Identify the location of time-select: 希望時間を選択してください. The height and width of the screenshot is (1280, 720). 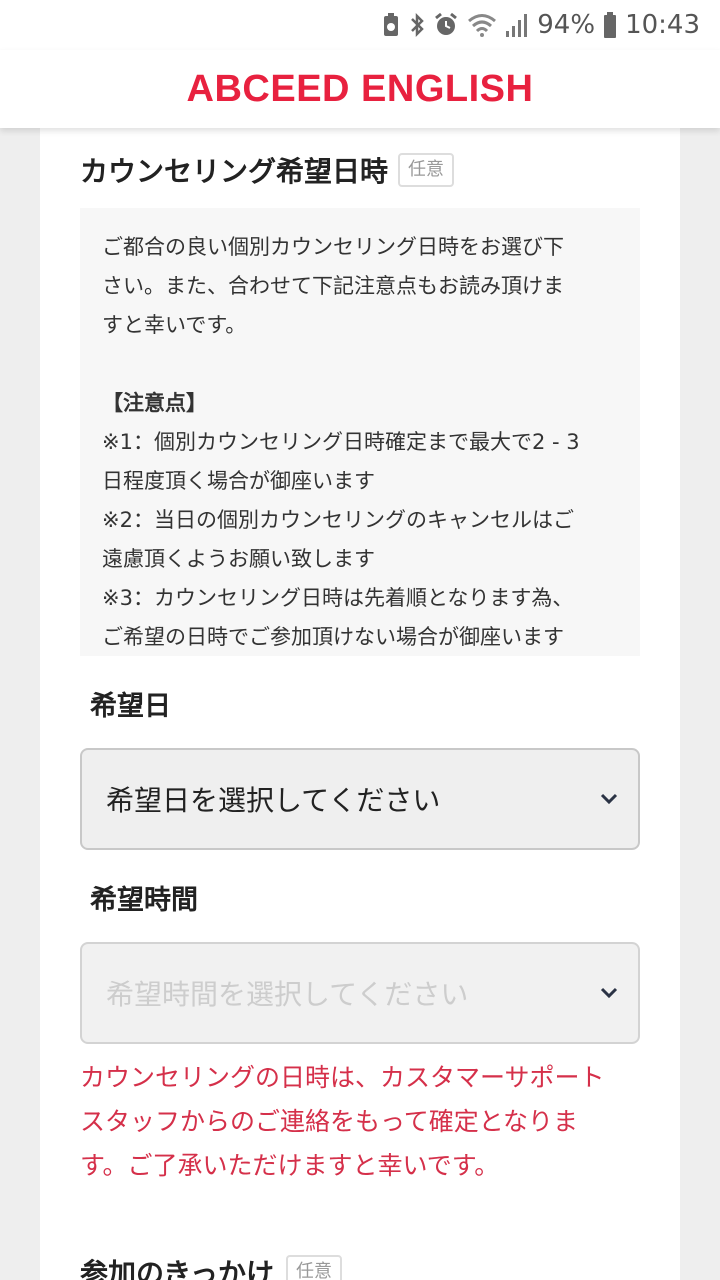
(360, 993).